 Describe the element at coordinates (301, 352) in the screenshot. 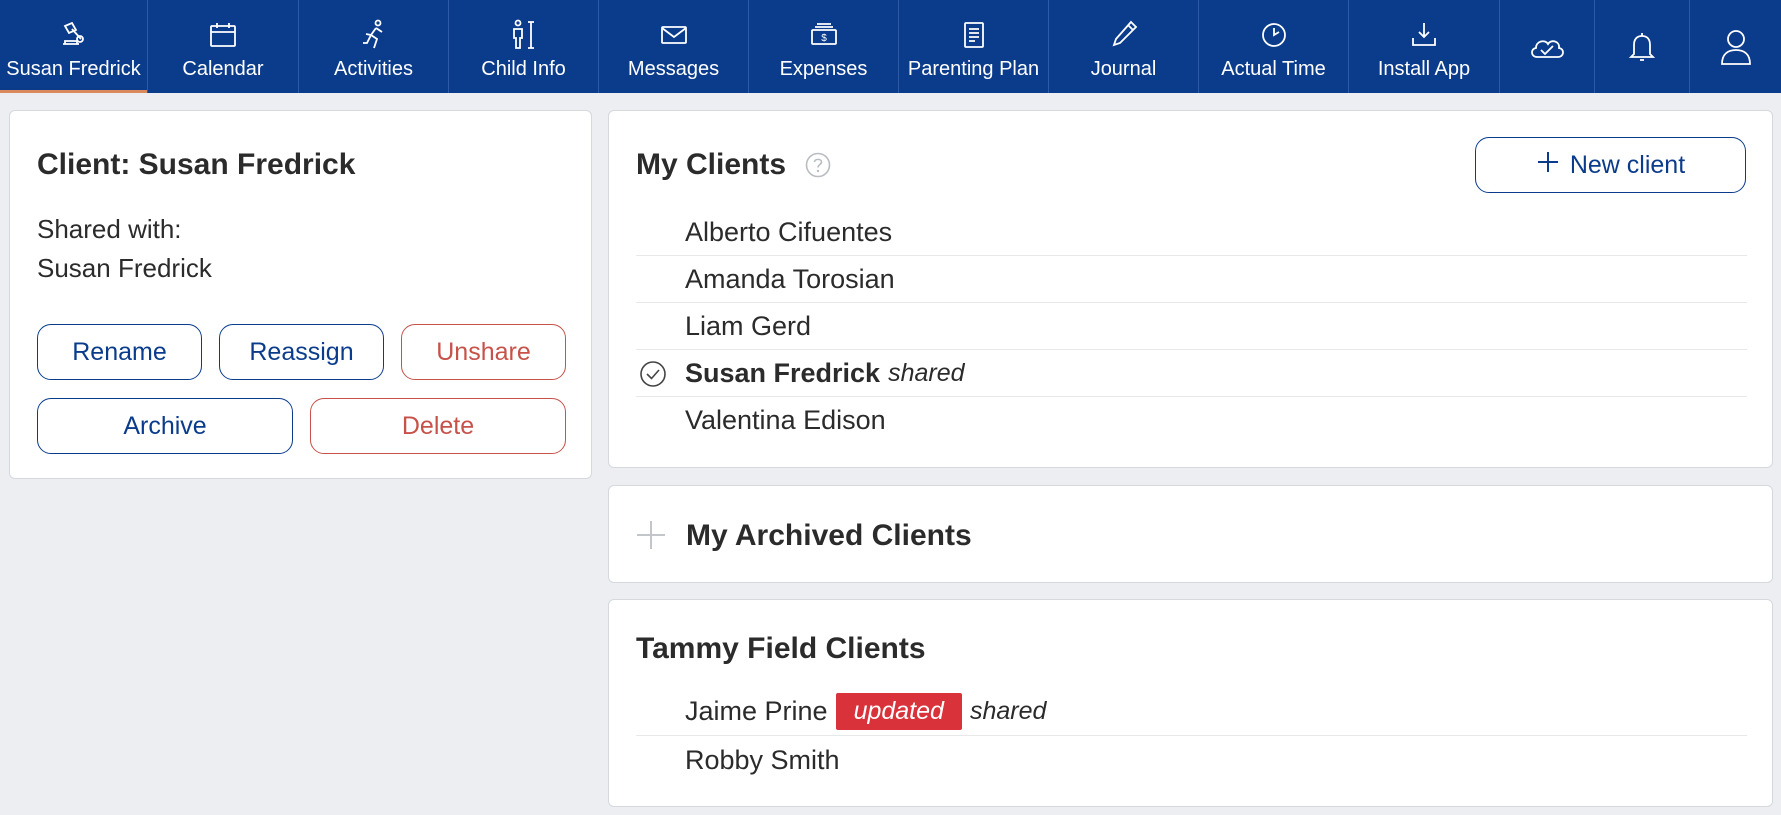

I see `reassign-button: Reassign` at that location.